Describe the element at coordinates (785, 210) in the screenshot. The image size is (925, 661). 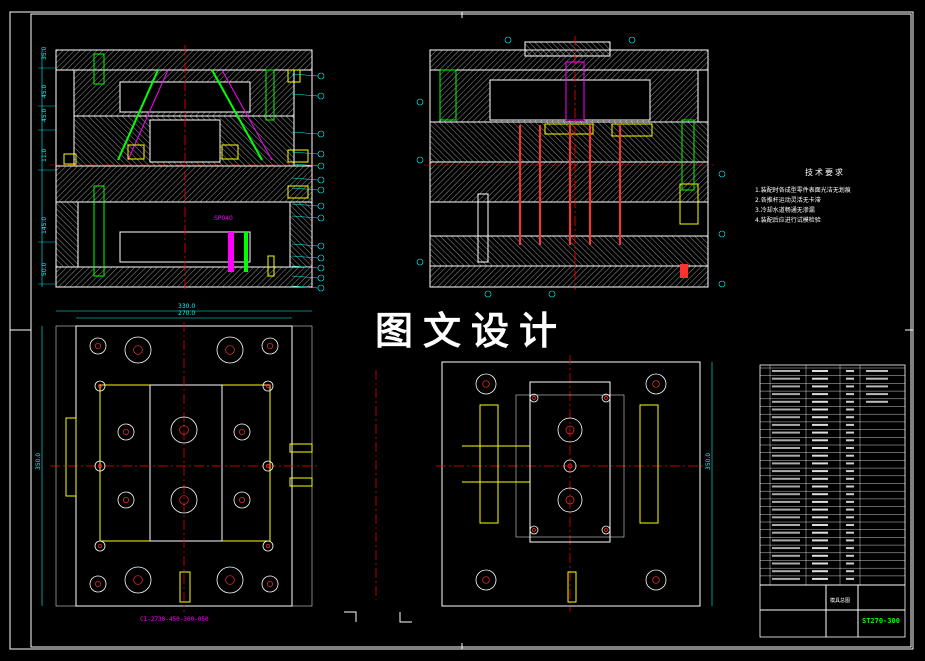
I see `tech-line-3: 3.冷却水道畅通无渗漏` at that location.